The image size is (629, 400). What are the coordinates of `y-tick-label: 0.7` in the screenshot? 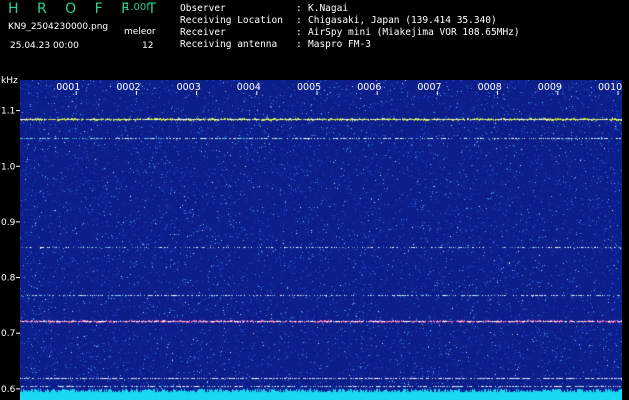 It's located at (8, 334).